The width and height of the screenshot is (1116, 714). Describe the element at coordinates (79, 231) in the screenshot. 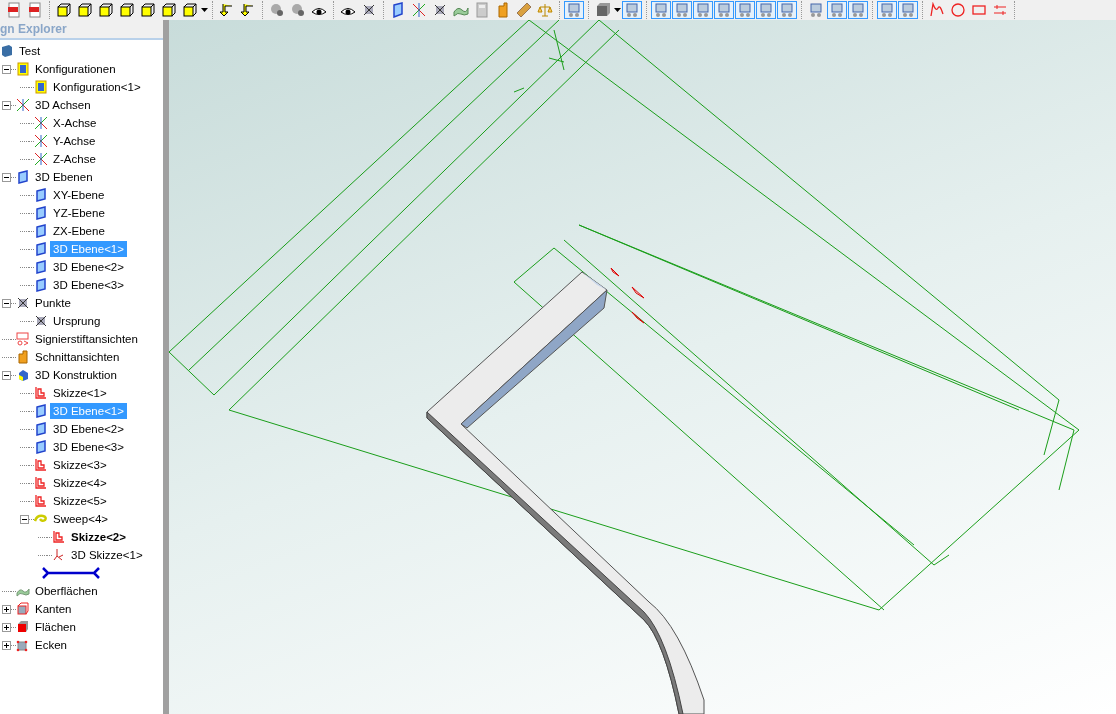

I see `tree-item: ZX-Ebene` at that location.